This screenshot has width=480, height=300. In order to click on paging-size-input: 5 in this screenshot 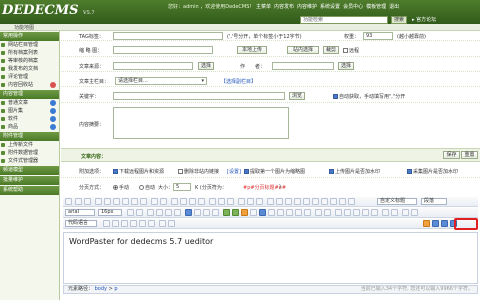, I will do `click(182, 187)`.